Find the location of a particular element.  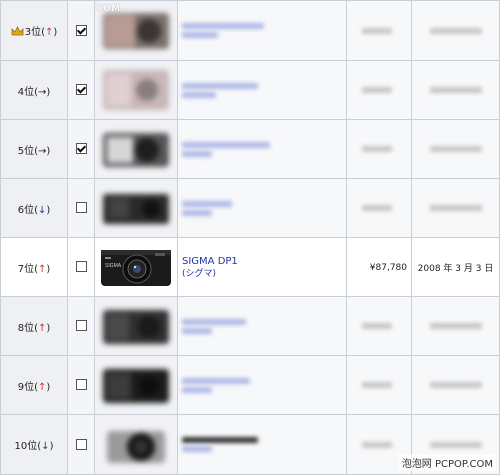

rank-cell: 5位(→) is located at coordinates (34, 149).